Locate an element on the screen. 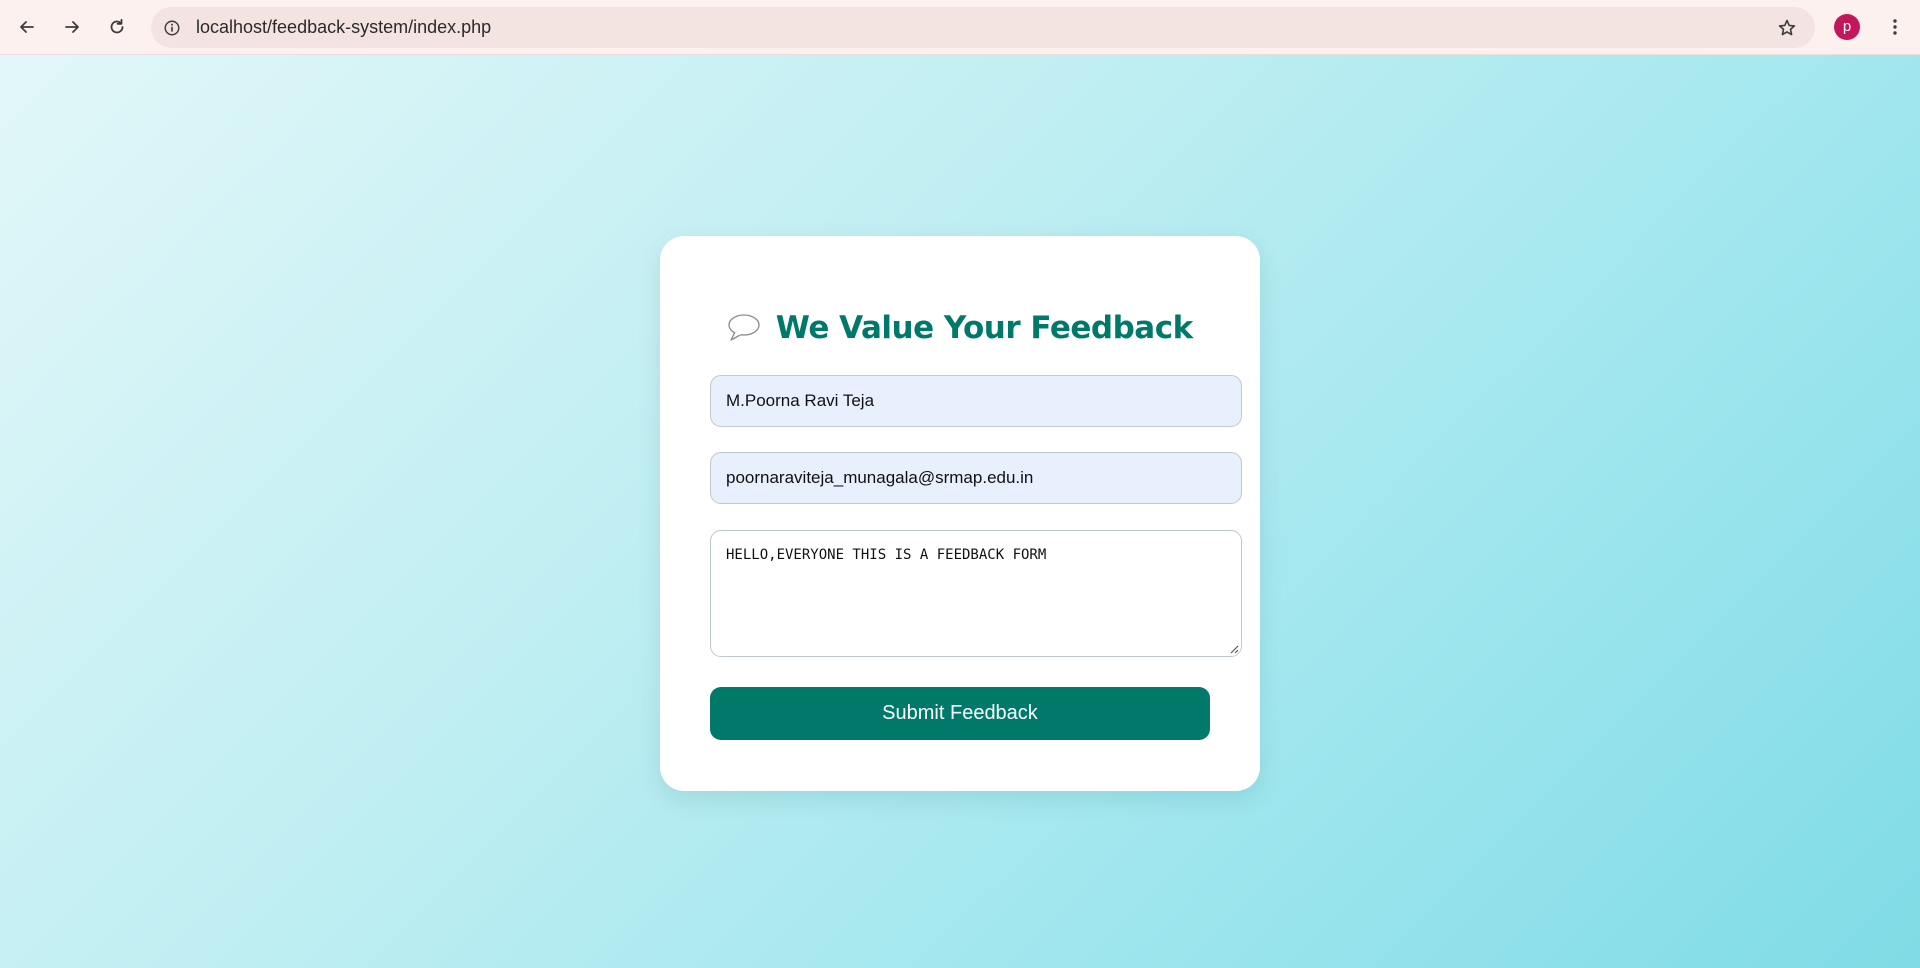 This screenshot has height=968, width=1920. page-title: We Value Your Feedback is located at coordinates (984, 328).